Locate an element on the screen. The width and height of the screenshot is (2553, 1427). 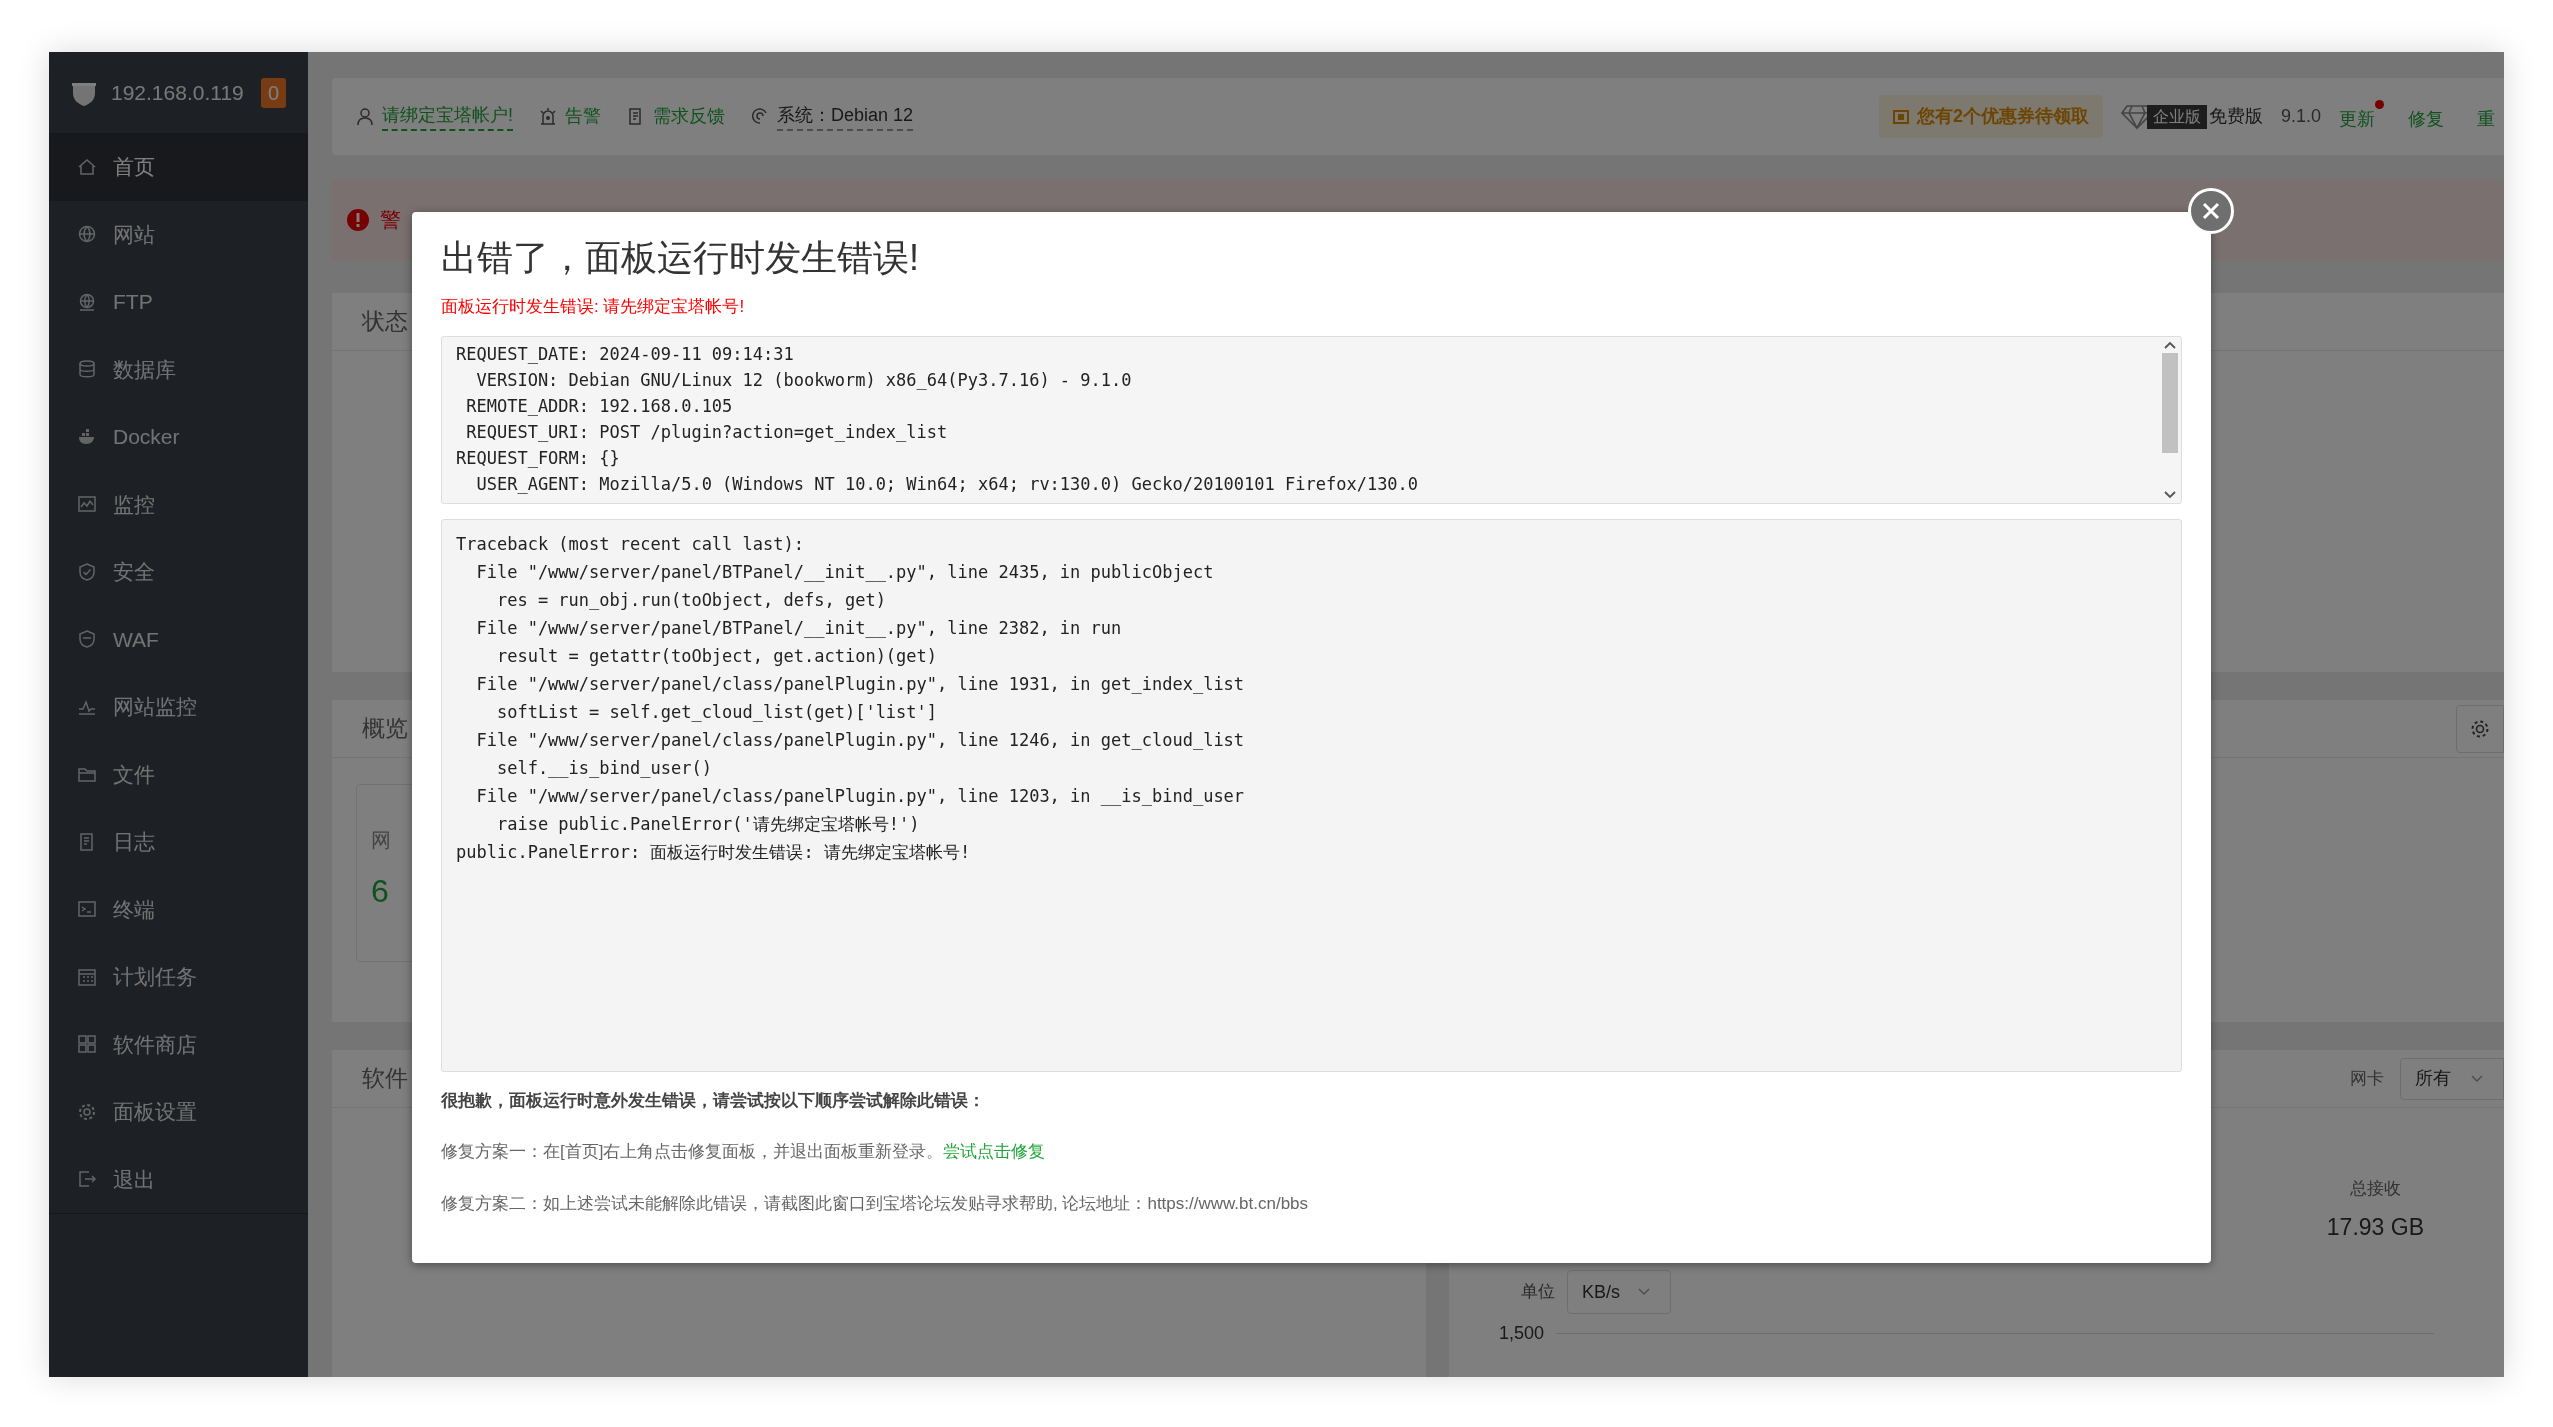
code-line: softList = self.get_cloud_list(get)['list'] is located at coordinates (717, 712).